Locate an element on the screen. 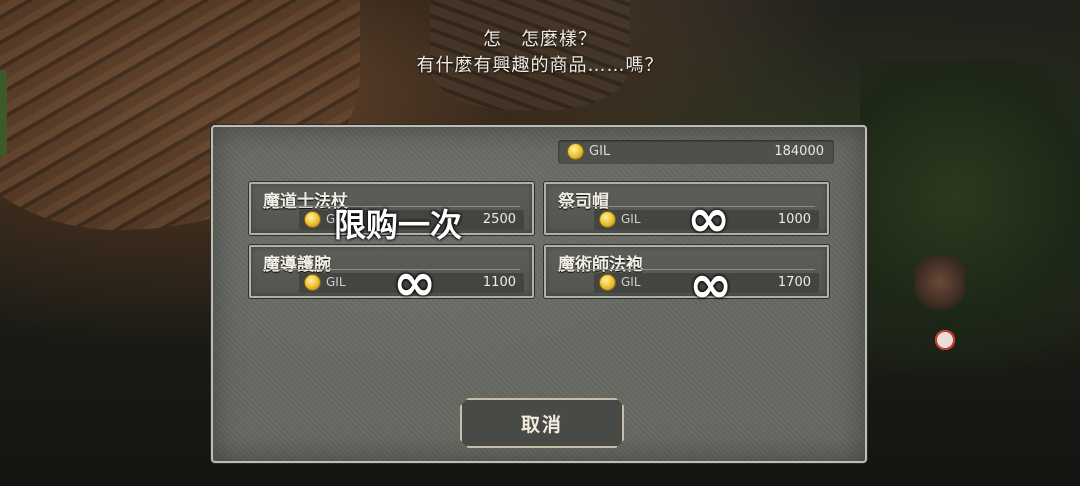  shop-item-magician-robe: 魔術師法袍 GIL 1700 is located at coordinates (686, 271).